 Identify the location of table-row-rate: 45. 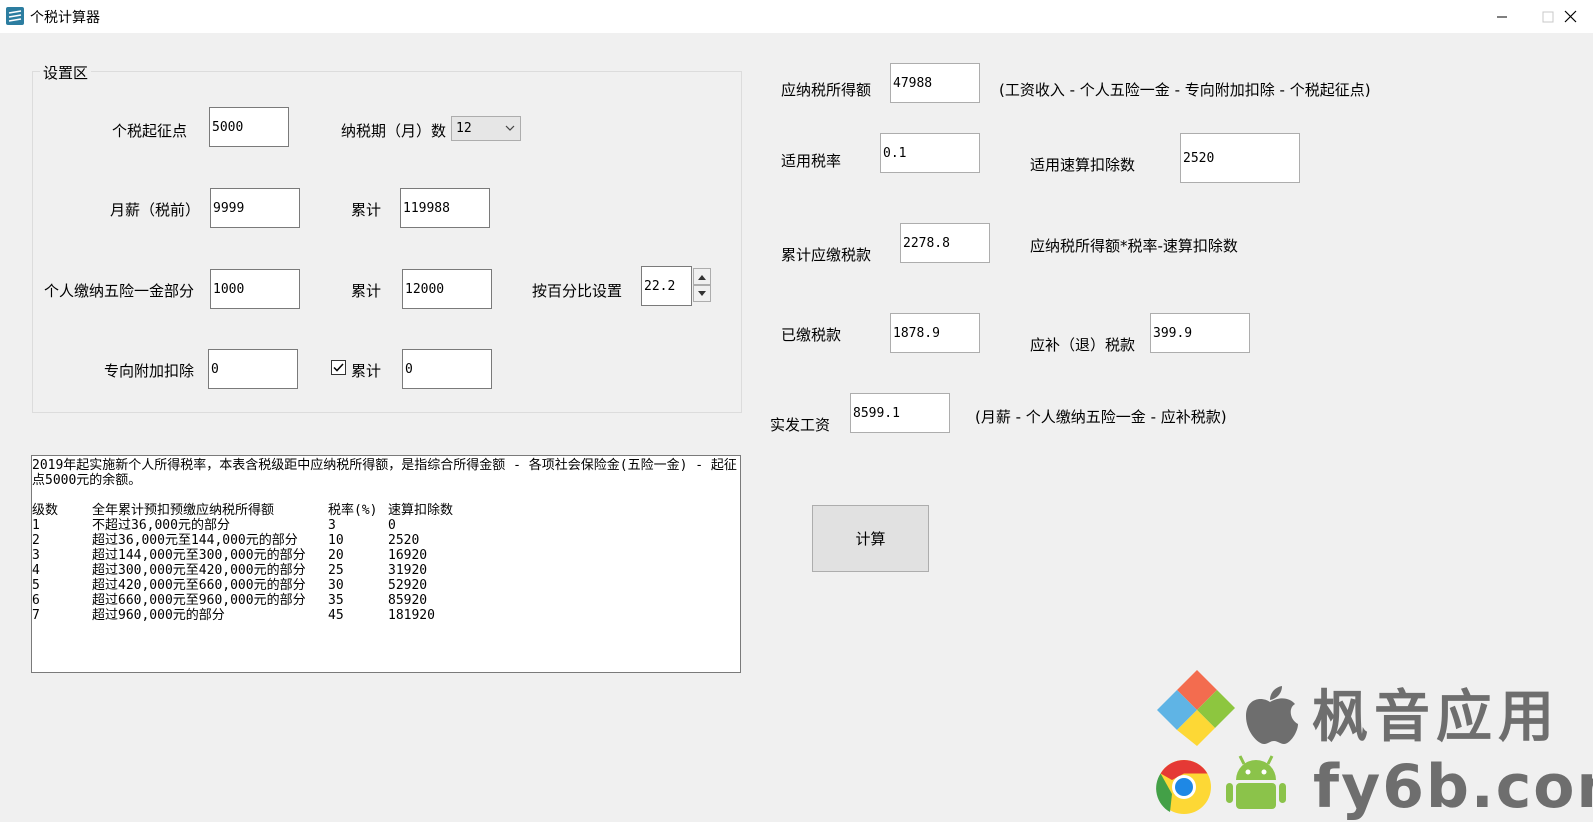
(336, 615).